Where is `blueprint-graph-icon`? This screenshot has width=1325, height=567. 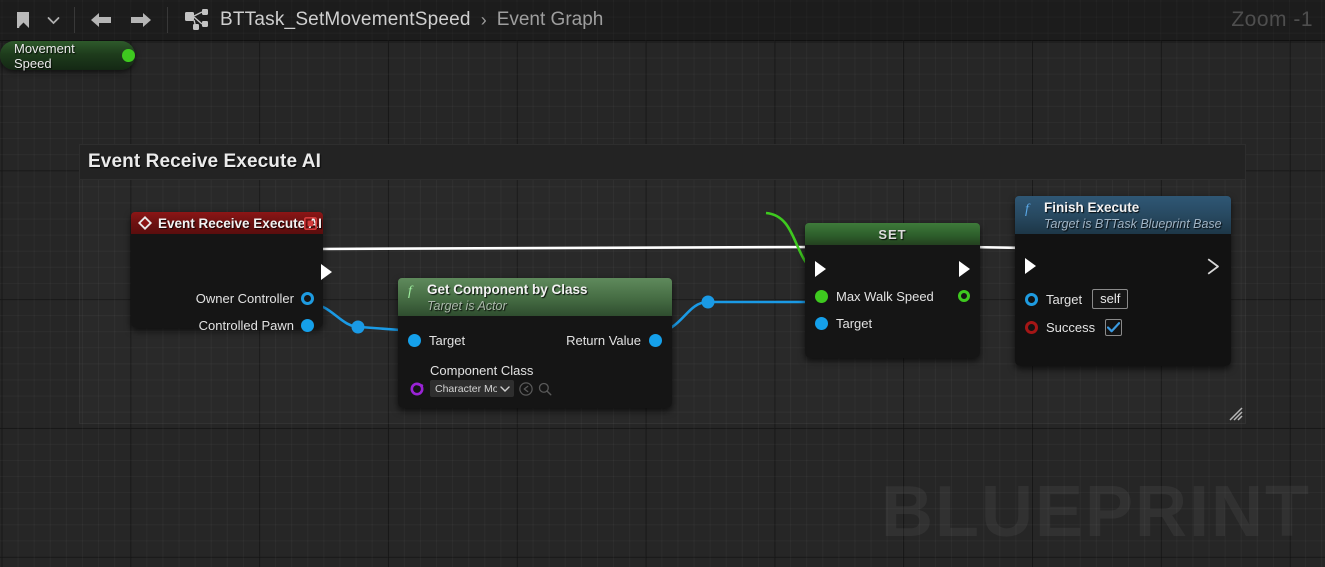 blueprint-graph-icon is located at coordinates (196, 19).